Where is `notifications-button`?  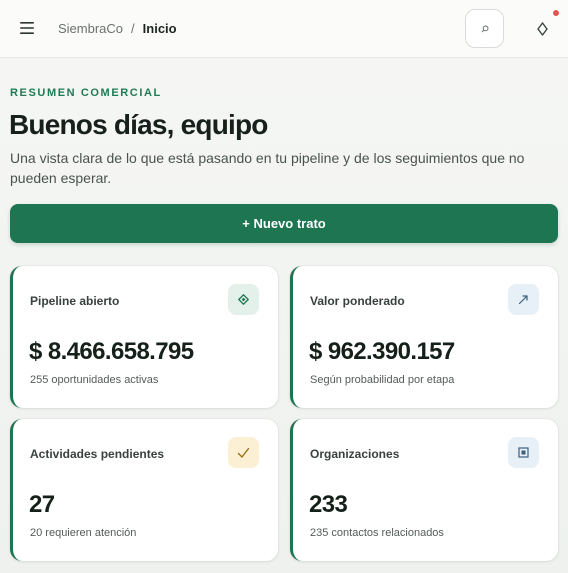 notifications-button is located at coordinates (542, 29).